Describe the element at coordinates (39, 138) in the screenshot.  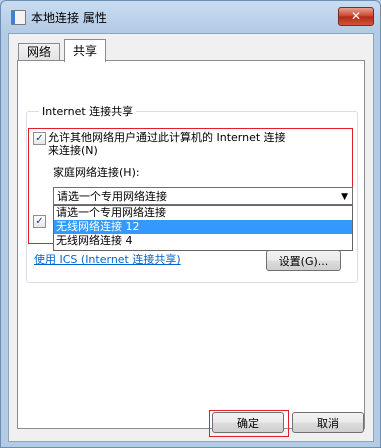
I see `allow-sharing-checkbox: ✓` at that location.